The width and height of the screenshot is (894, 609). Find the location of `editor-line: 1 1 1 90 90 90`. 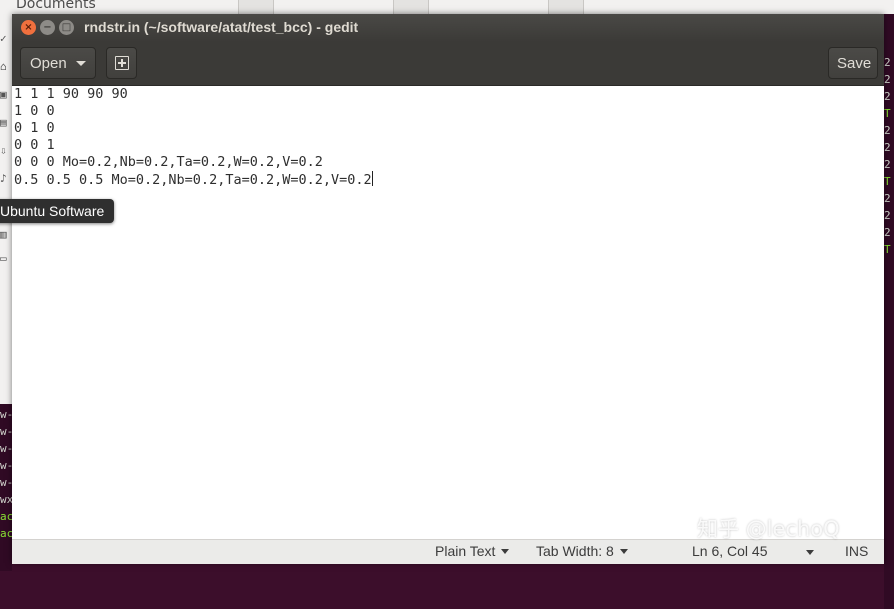

editor-line: 1 1 1 90 90 90 is located at coordinates (71, 94).